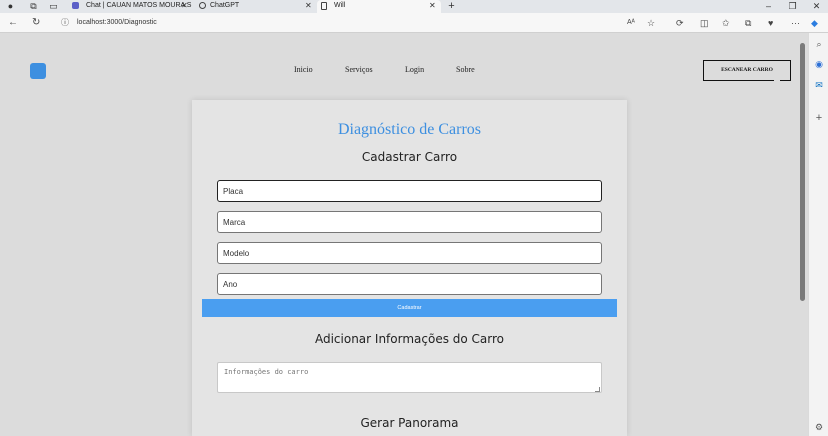 This screenshot has height=436, width=828. Describe the element at coordinates (768, 6) in the screenshot. I see `minimize-icon: –` at that location.